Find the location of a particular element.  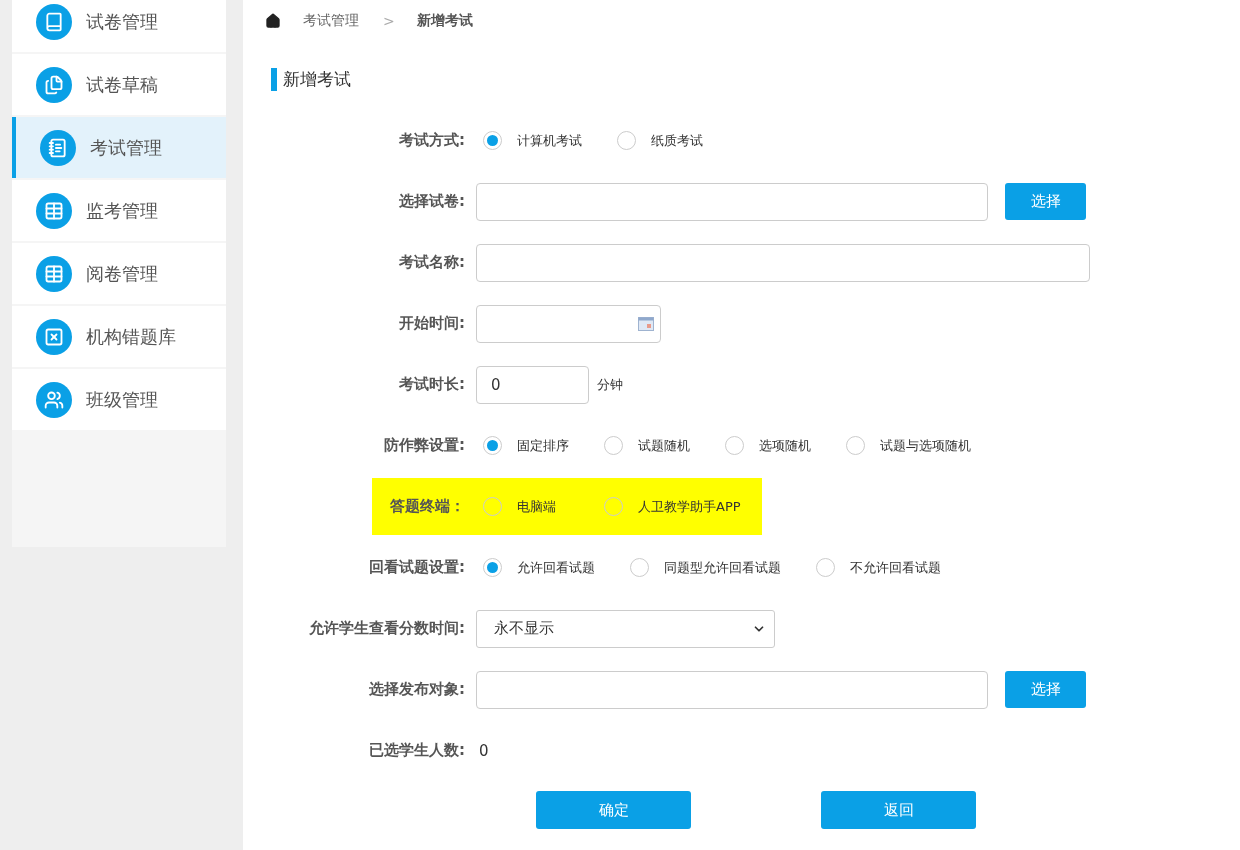

sidebar-item: 机构错题库 is located at coordinates (119, 336).